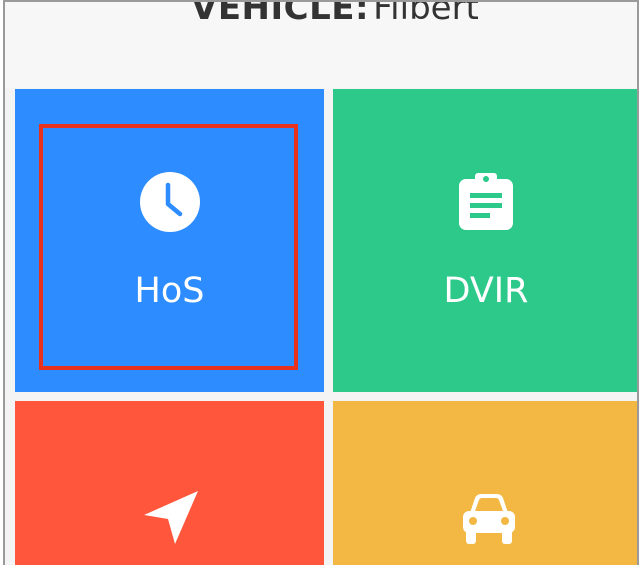 This screenshot has width=642, height=565. What do you see at coordinates (171, 517) in the screenshot?
I see `navigation-icon` at bounding box center [171, 517].